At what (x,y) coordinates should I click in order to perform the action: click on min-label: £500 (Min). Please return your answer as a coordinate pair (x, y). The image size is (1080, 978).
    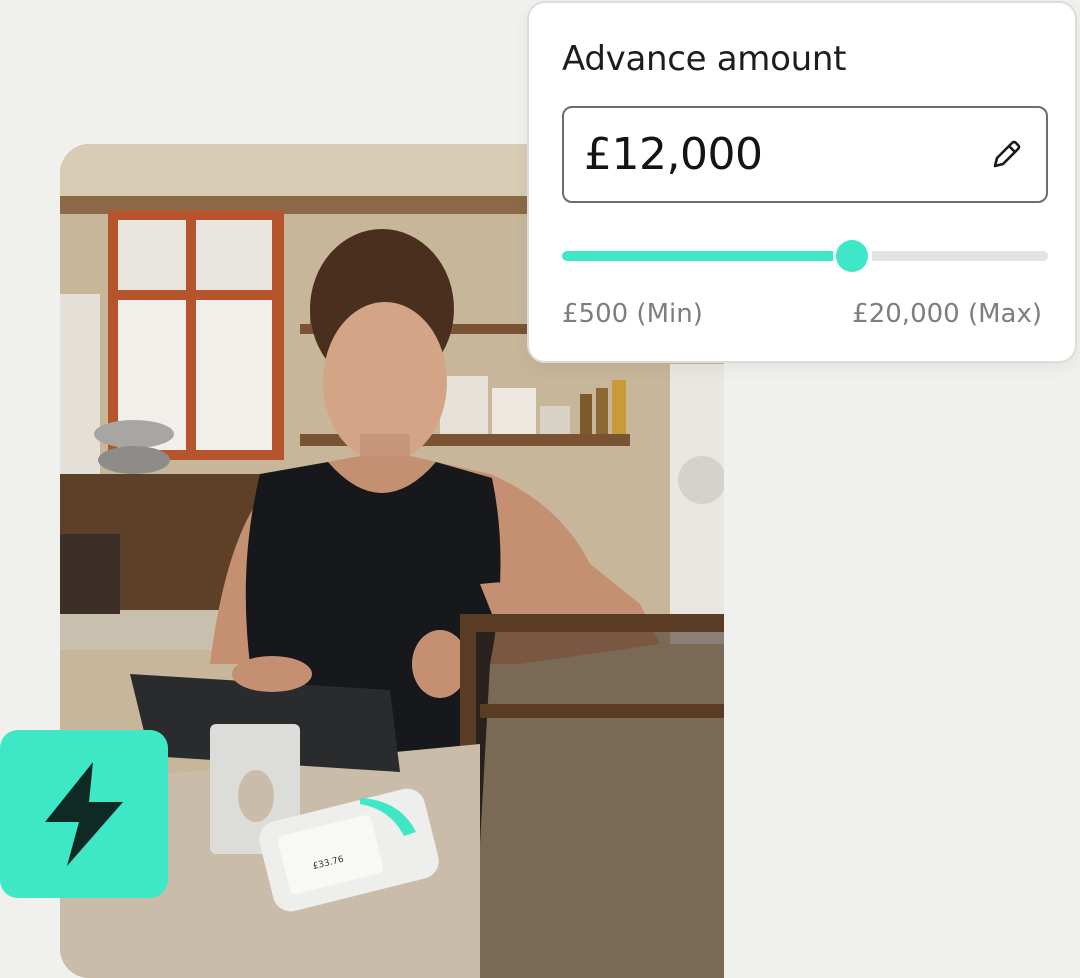
    Looking at the image, I should click on (632, 314).